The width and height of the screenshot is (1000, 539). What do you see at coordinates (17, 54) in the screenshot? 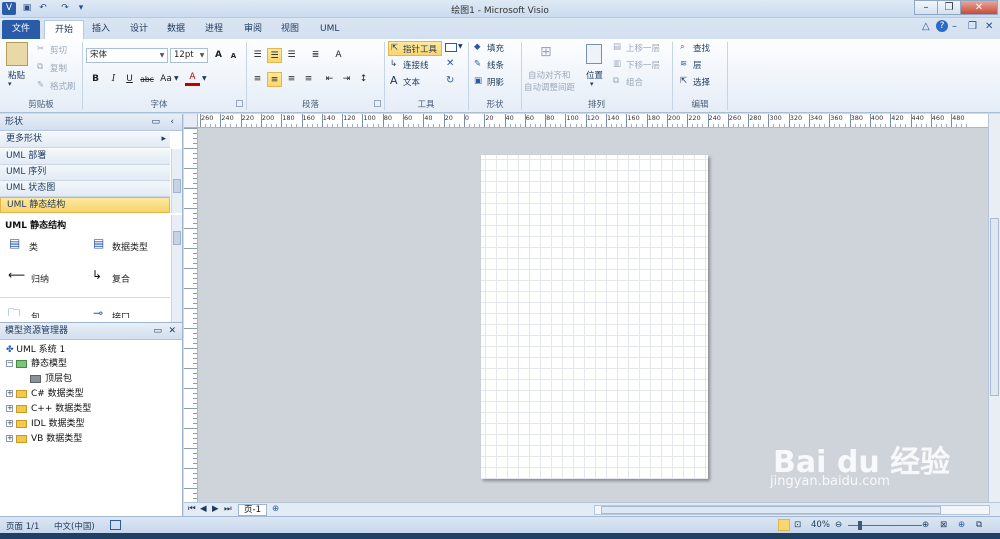
I see `paste-icon` at bounding box center [17, 54].